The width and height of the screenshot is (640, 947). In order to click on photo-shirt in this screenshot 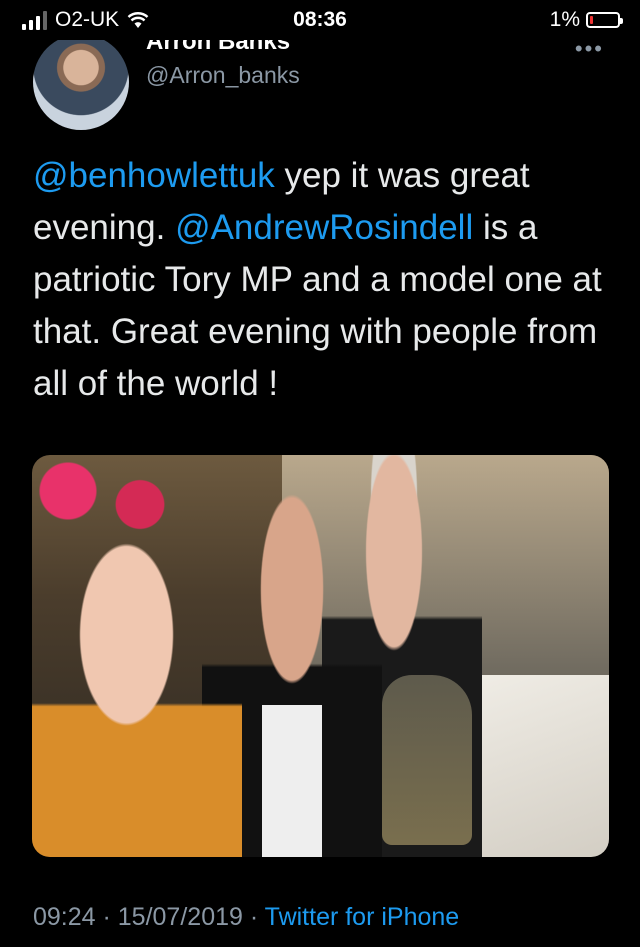, I will do `click(292, 781)`.